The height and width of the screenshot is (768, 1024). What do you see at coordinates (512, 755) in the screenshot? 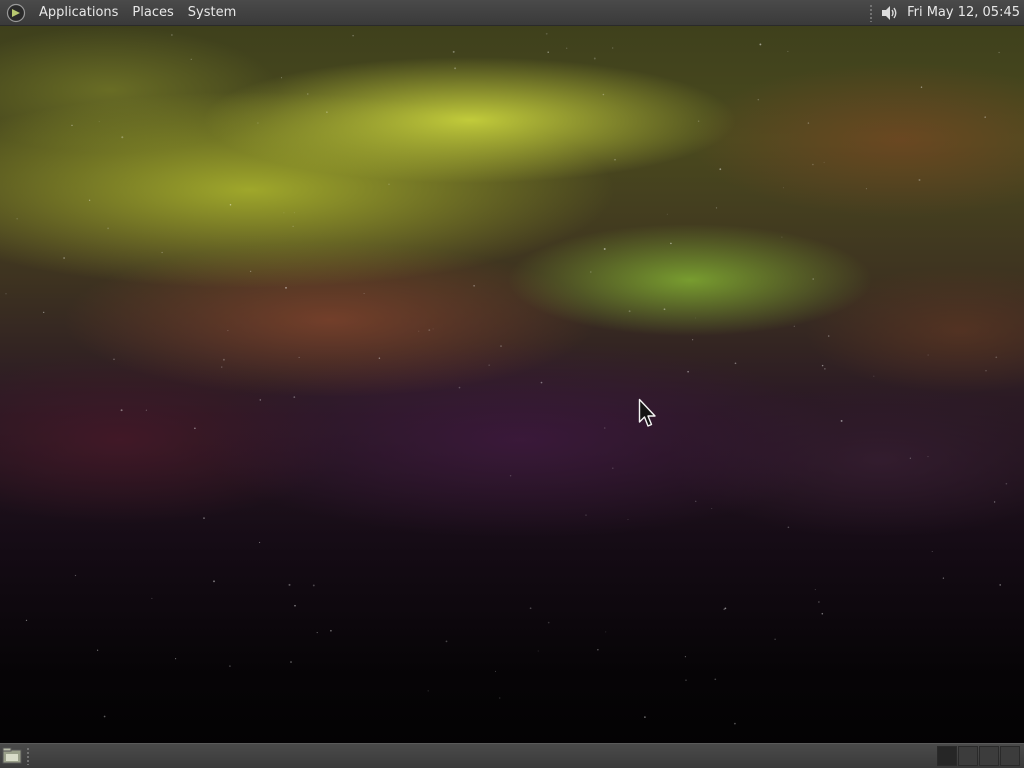
I see `bottom-panel` at bounding box center [512, 755].